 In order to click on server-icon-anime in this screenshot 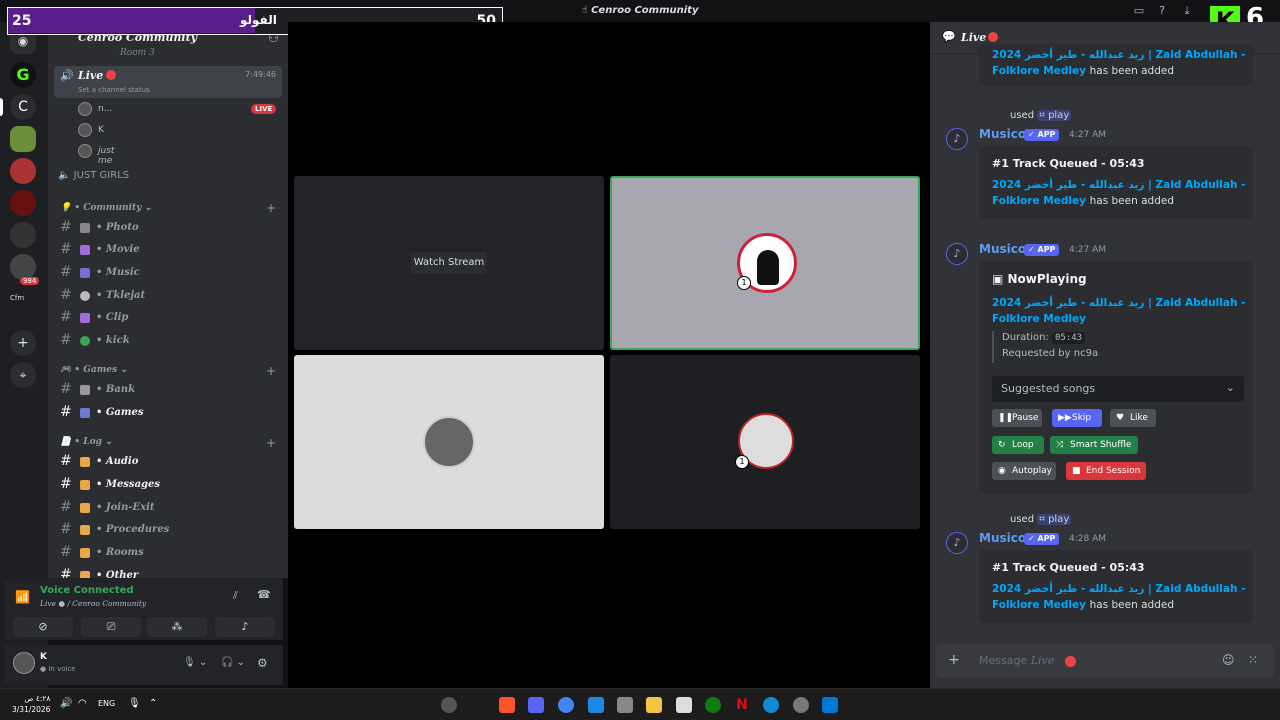, I will do `click(23, 171)`.